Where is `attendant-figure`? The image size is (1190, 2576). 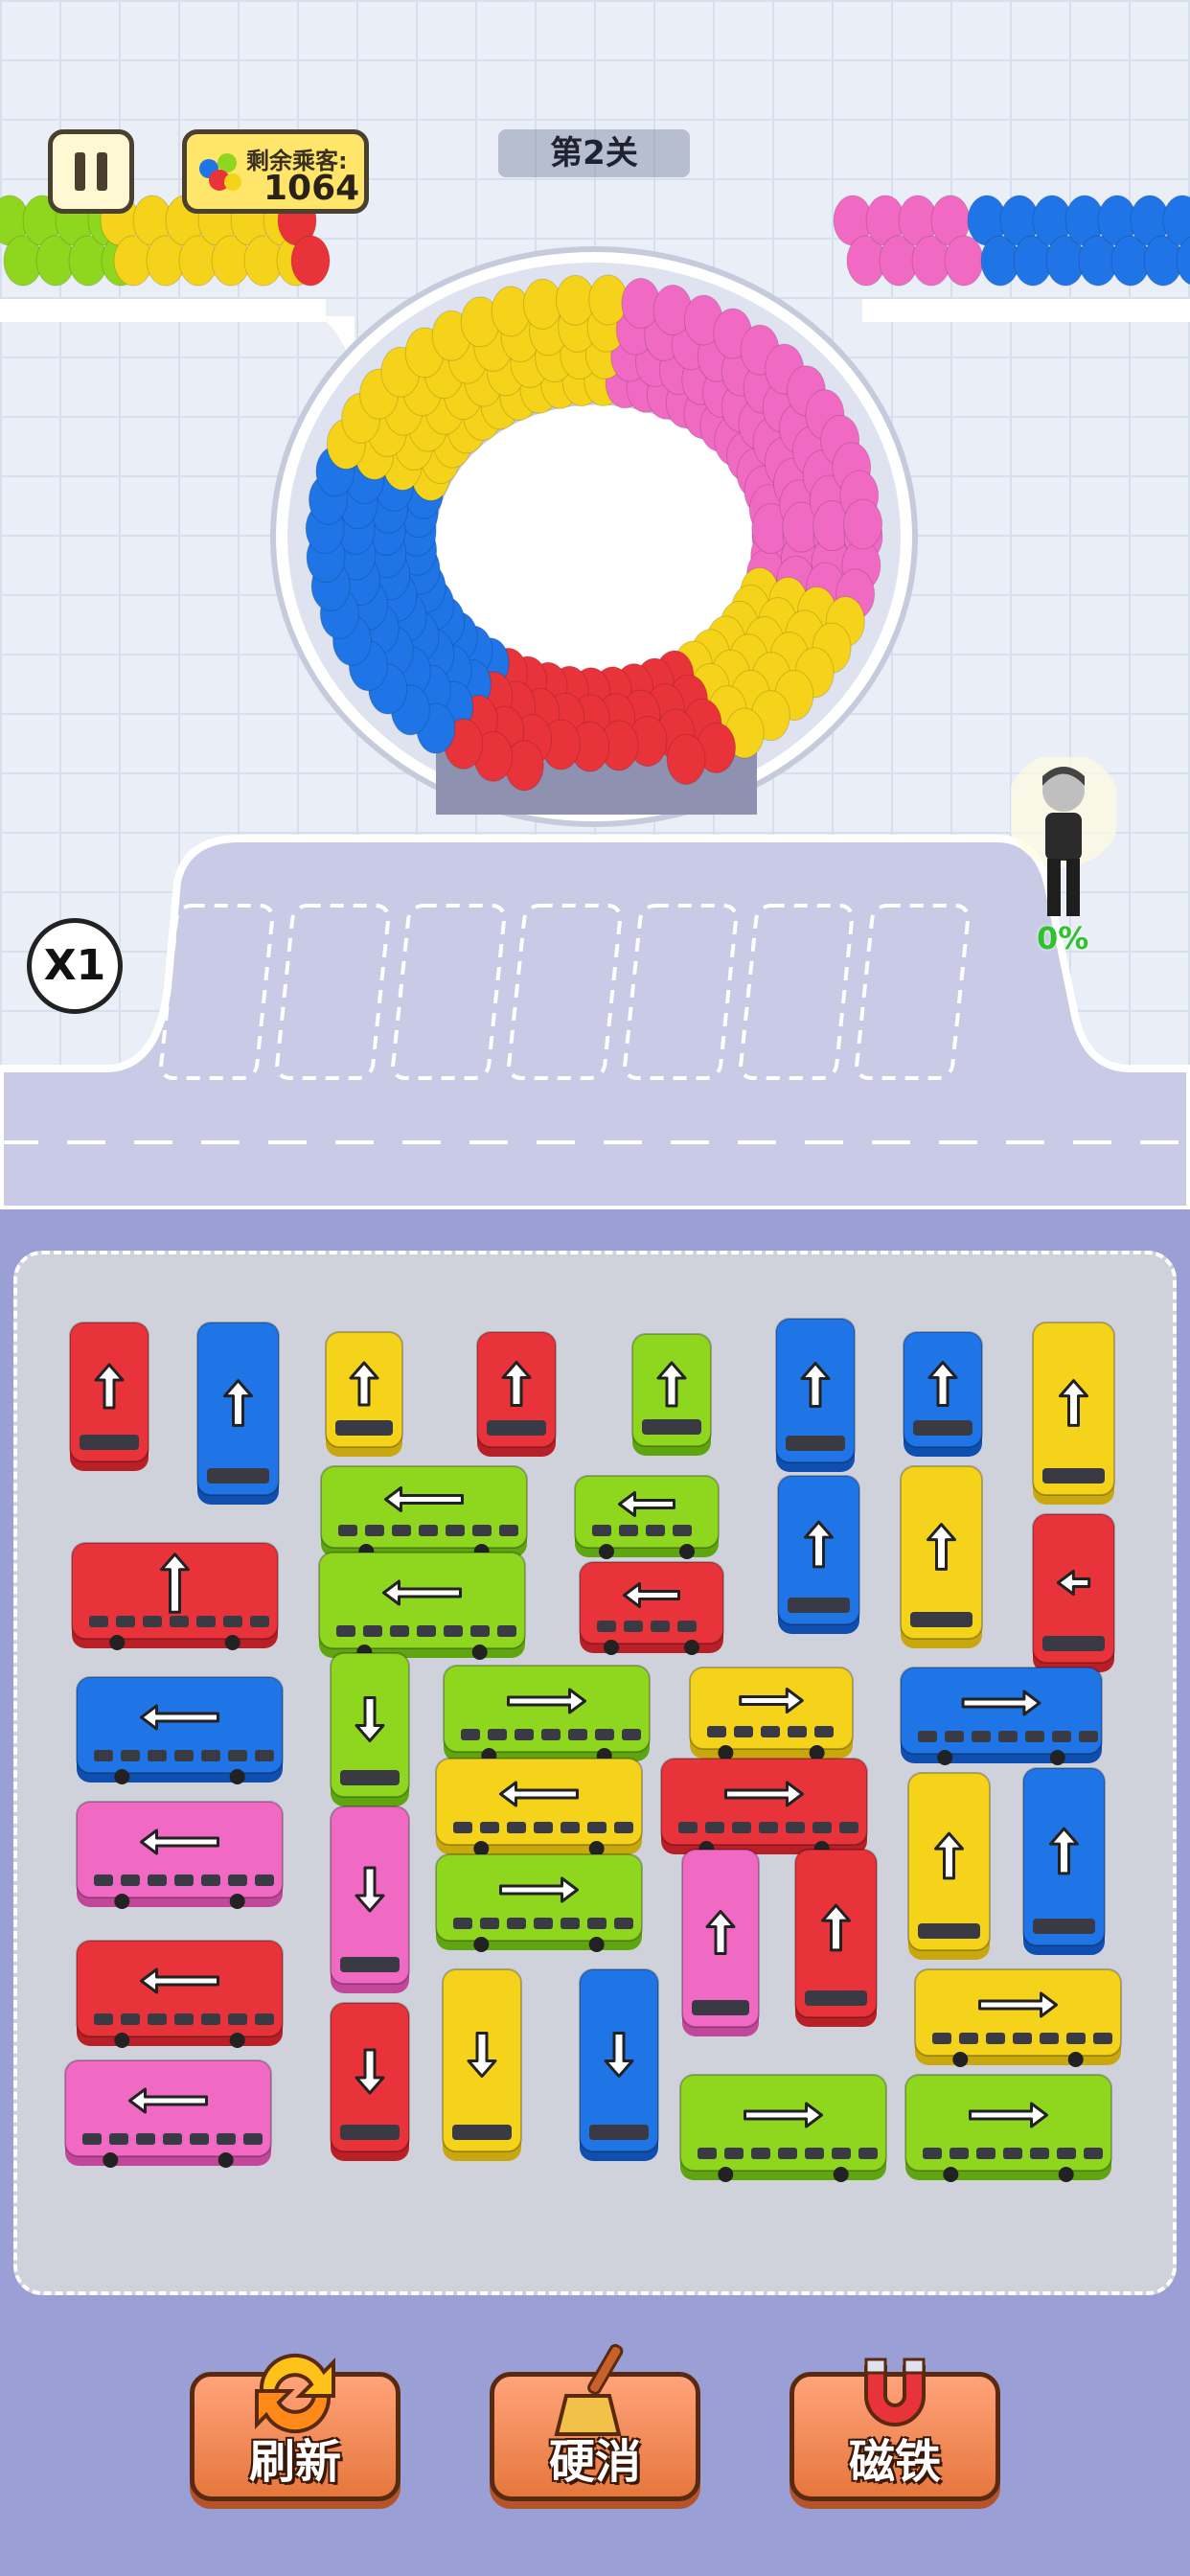 attendant-figure is located at coordinates (1064, 836).